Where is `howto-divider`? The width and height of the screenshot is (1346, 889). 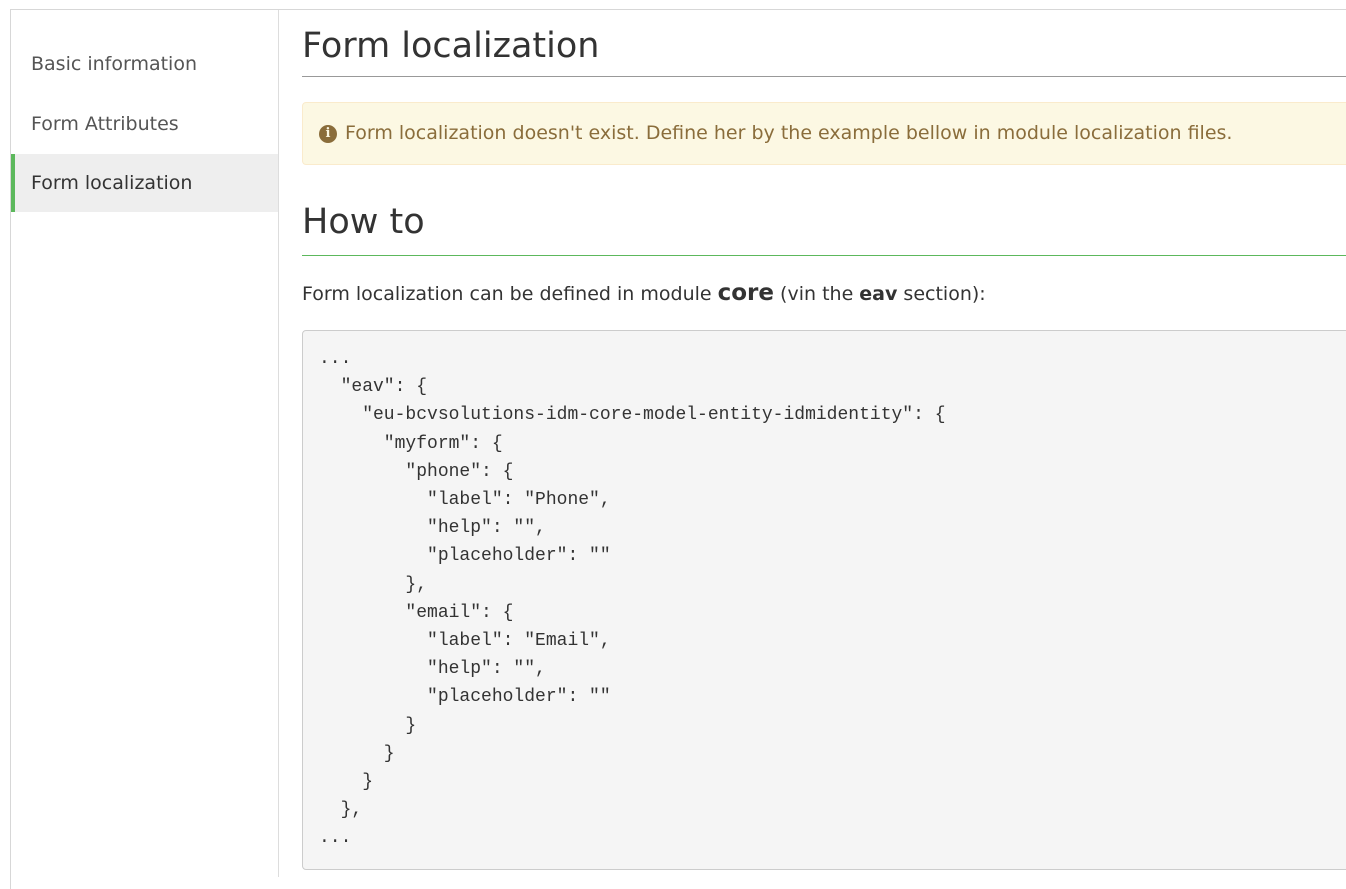
howto-divider is located at coordinates (824, 255).